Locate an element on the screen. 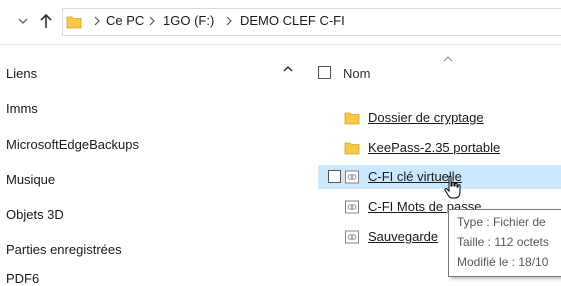  nav-item-musique: Musique is located at coordinates (30, 179).